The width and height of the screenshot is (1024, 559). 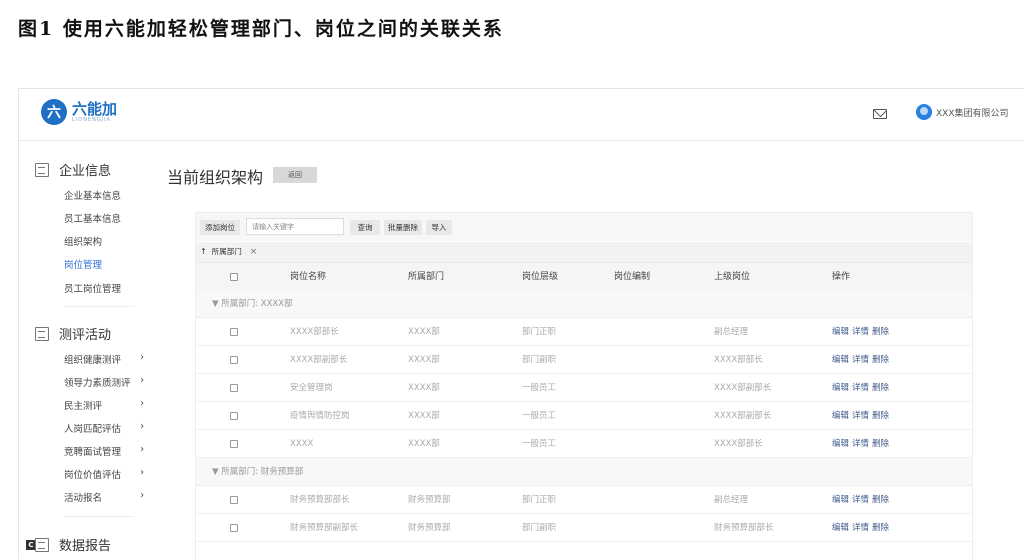 What do you see at coordinates (104, 497) in the screenshot?
I see `sidebar-item-registration: 活动报名 ›` at bounding box center [104, 497].